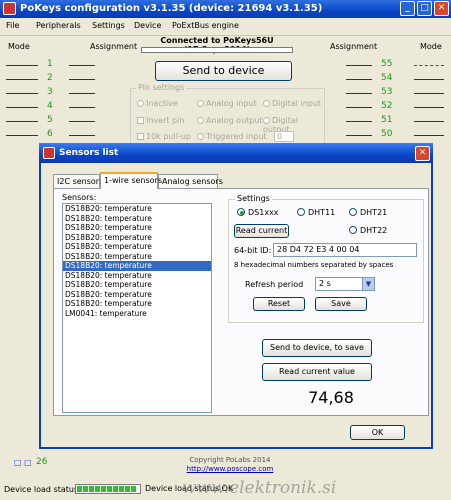 The height and width of the screenshot is (500, 451). I want to click on connection-progress, so click(217, 50).